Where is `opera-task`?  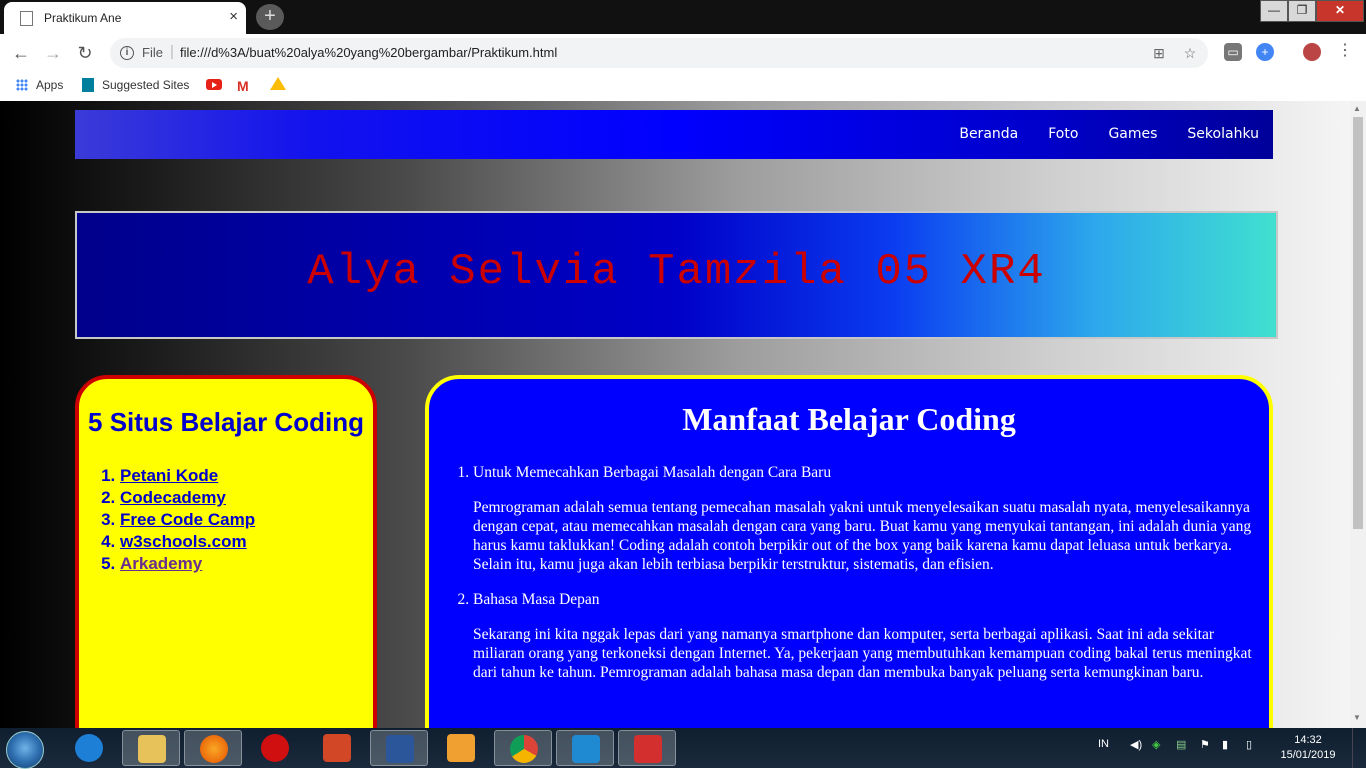
opera-task is located at coordinates (275, 748).